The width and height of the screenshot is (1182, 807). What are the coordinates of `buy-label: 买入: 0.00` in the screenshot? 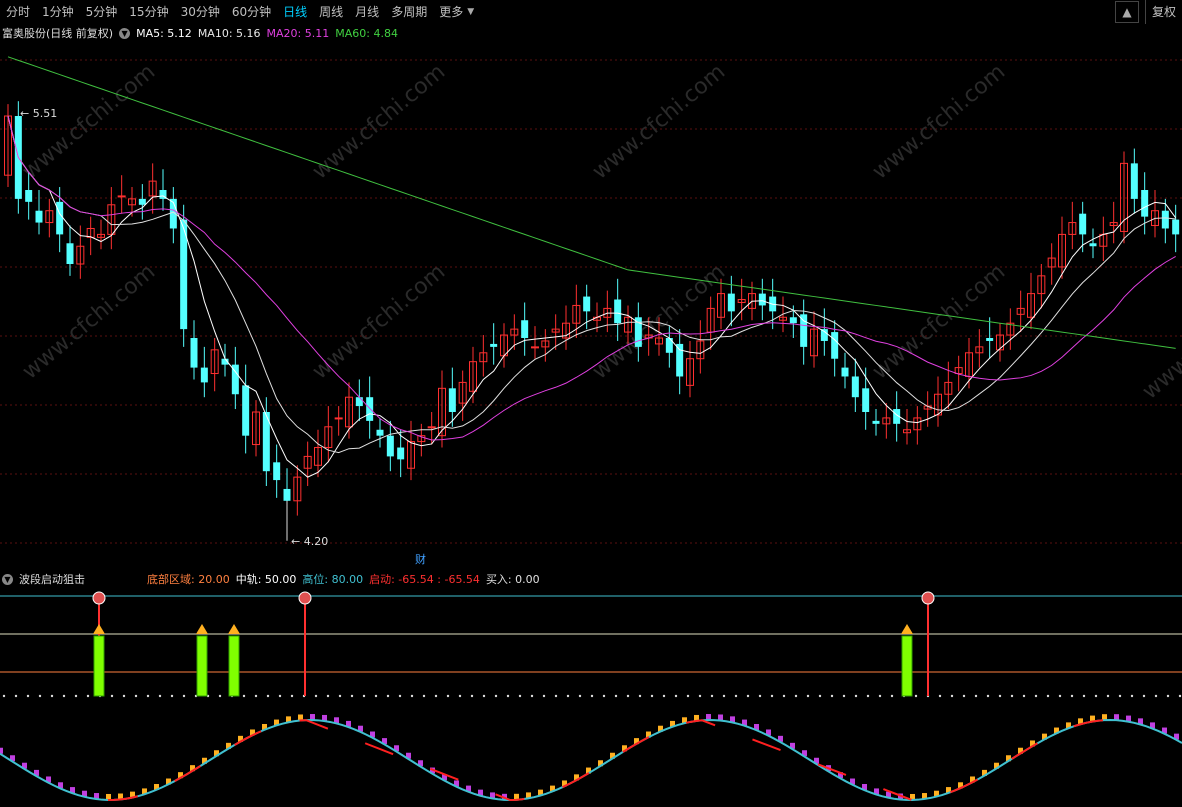 It's located at (512, 579).